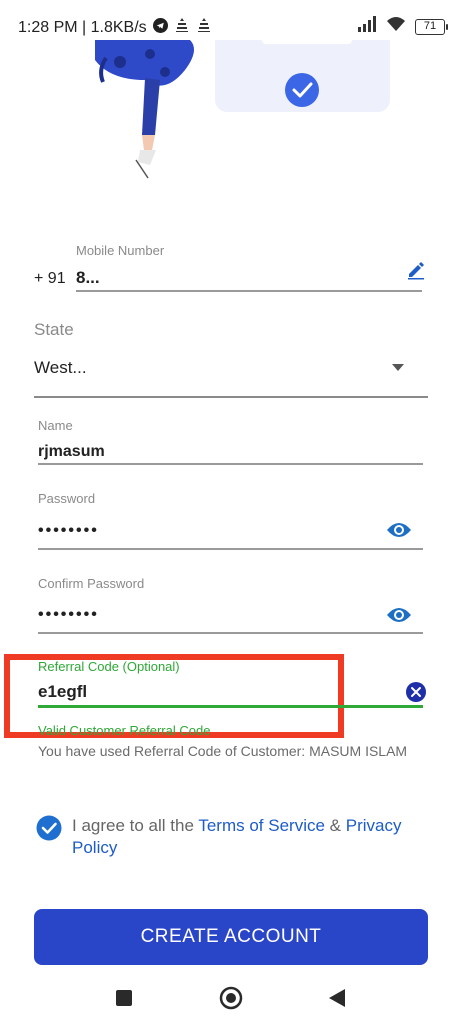 This screenshot has height=1024, width=461. What do you see at coordinates (231, 937) in the screenshot?
I see `create-account-button: CREATE ACCOUNT` at bounding box center [231, 937].